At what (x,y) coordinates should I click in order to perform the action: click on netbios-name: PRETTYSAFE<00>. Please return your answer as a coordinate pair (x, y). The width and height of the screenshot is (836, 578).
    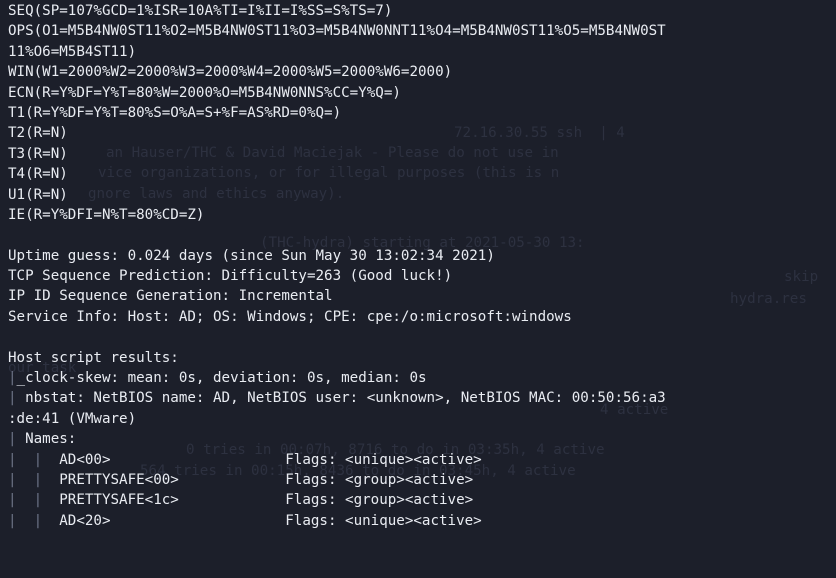
    Looking at the image, I should click on (119, 479).